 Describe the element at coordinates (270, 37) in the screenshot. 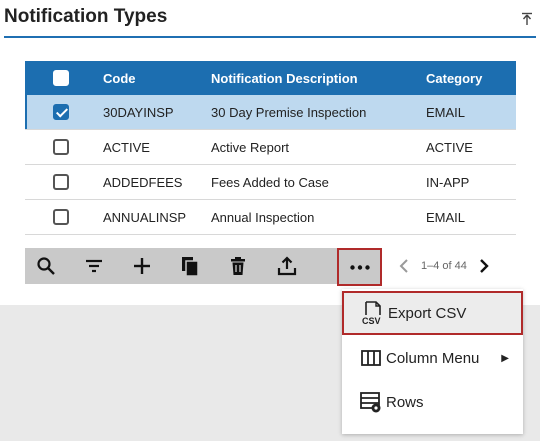

I see `title-divider` at that location.